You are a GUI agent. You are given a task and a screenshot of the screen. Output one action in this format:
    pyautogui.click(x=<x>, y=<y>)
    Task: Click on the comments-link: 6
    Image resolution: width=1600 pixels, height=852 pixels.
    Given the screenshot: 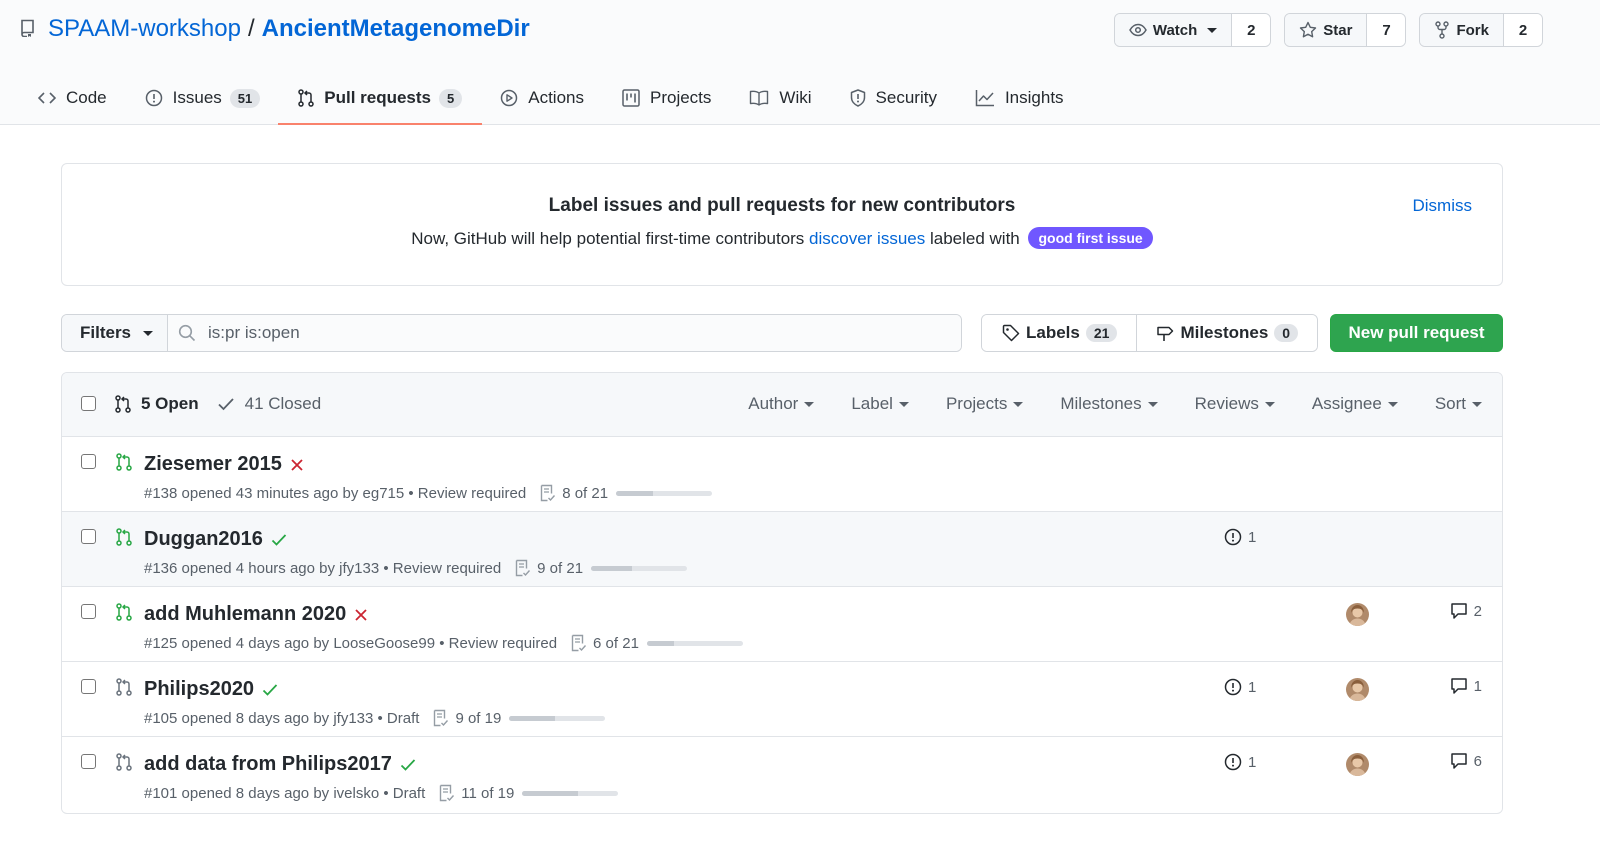 What is the action you would take?
    pyautogui.click(x=1466, y=761)
    